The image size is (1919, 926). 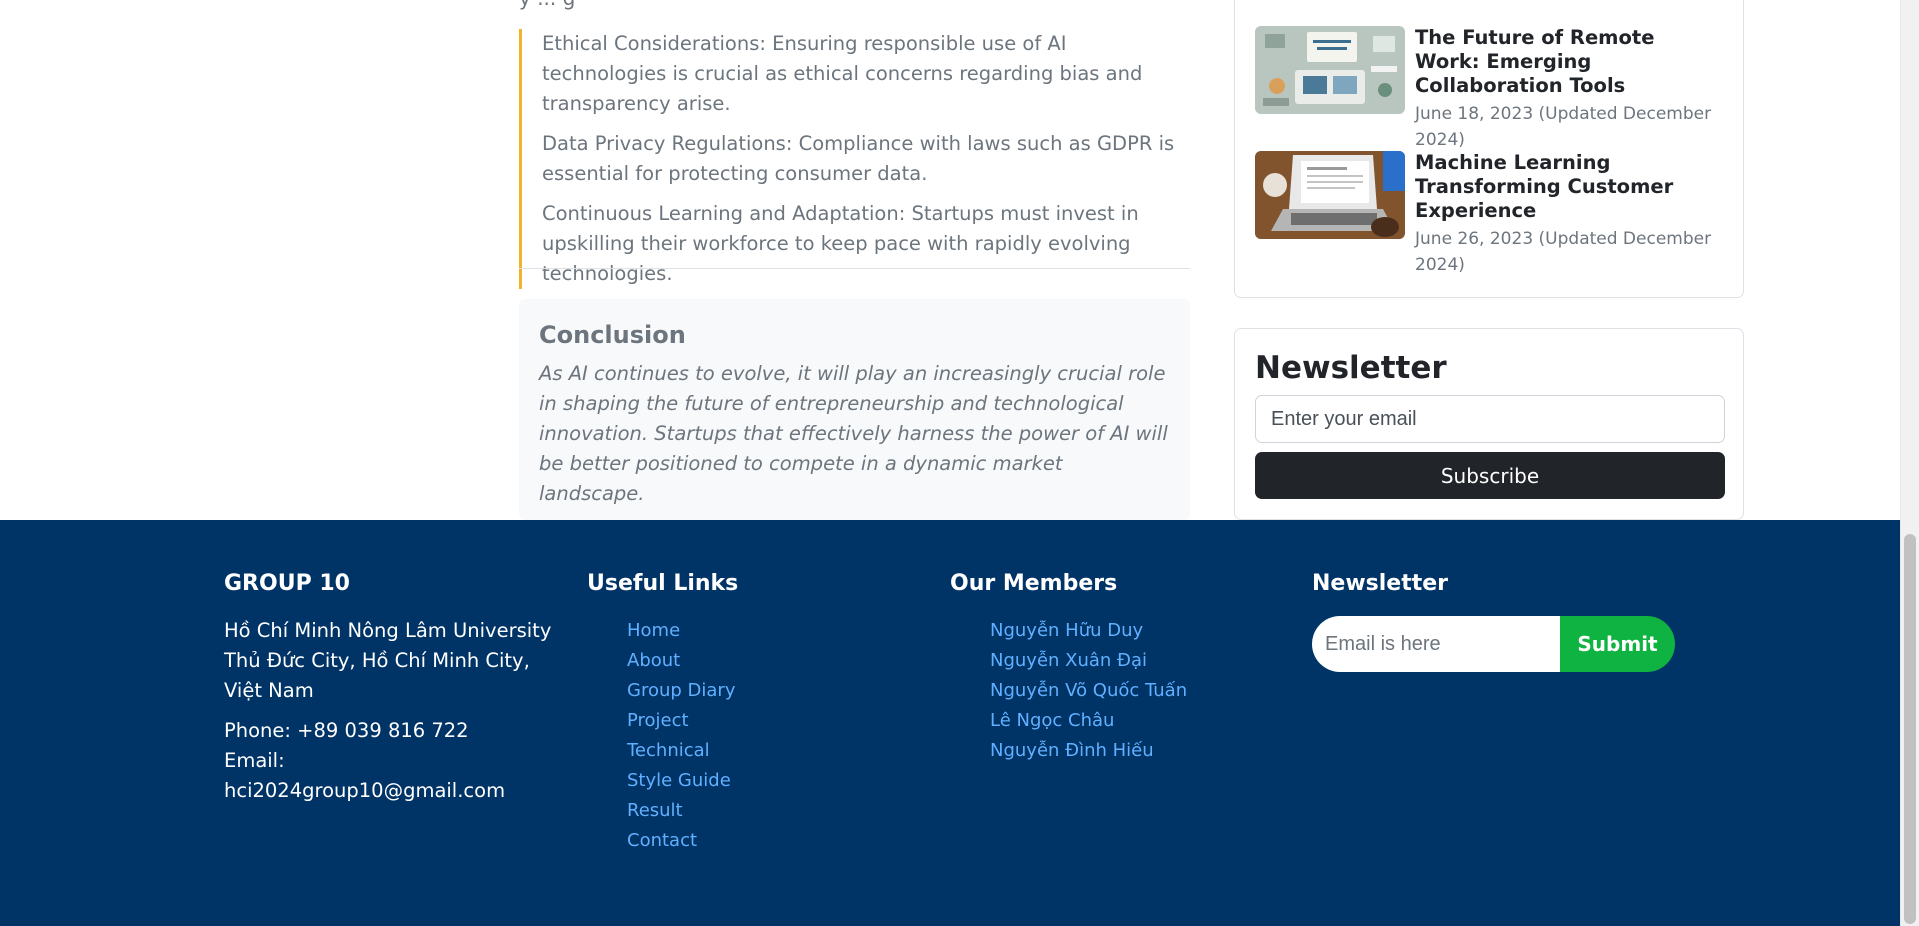 What do you see at coordinates (1130, 631) in the screenshot?
I see `member-link: Nguyễn Hữu Duy` at bounding box center [1130, 631].